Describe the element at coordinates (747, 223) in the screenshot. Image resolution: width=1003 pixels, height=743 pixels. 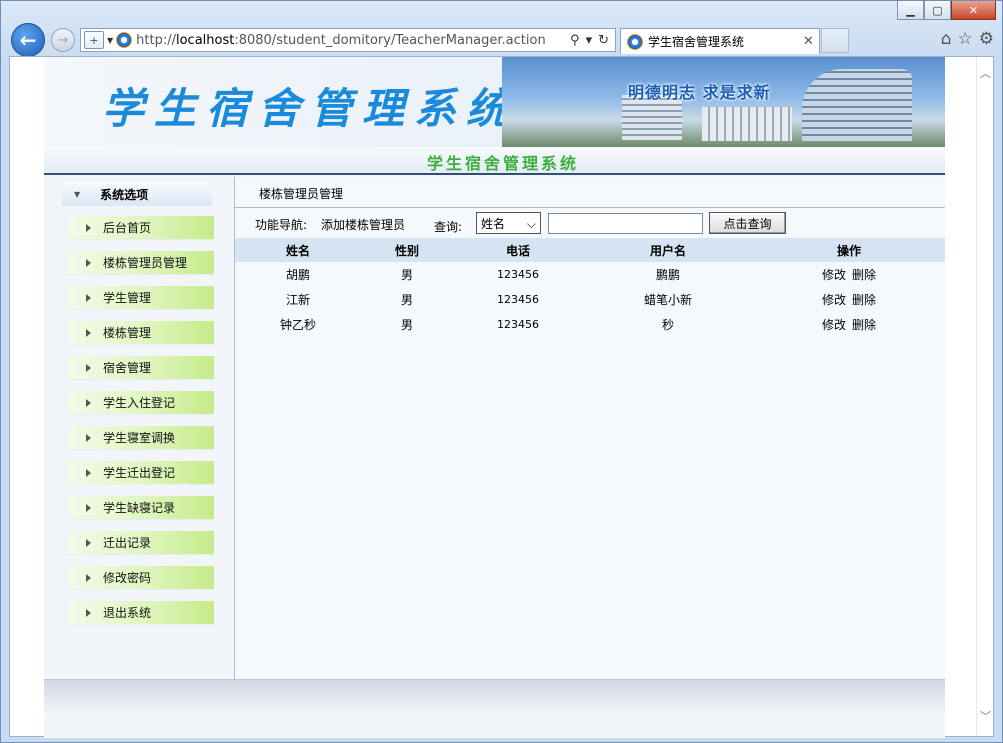
I see `search-button: 点击查询` at that location.